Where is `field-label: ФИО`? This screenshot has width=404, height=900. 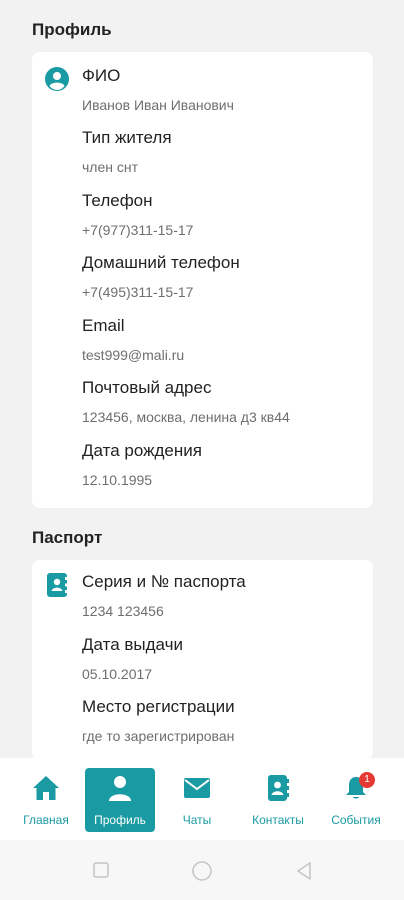
field-label: ФИО is located at coordinates (101, 75).